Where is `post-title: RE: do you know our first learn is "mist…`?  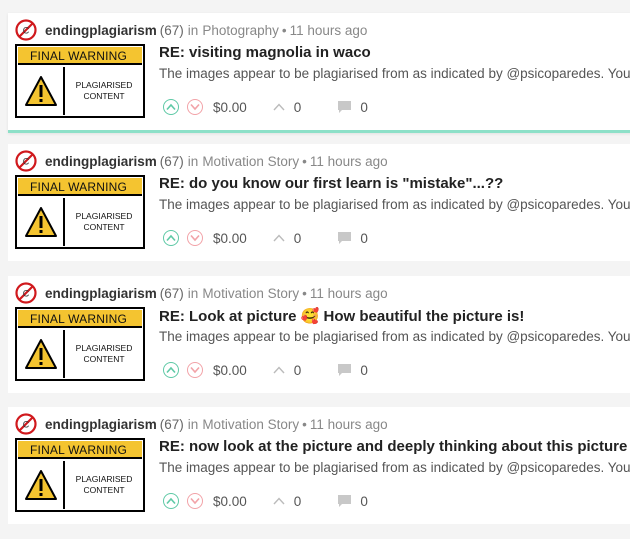 post-title: RE: do you know our first learn is "mist… is located at coordinates (331, 183).